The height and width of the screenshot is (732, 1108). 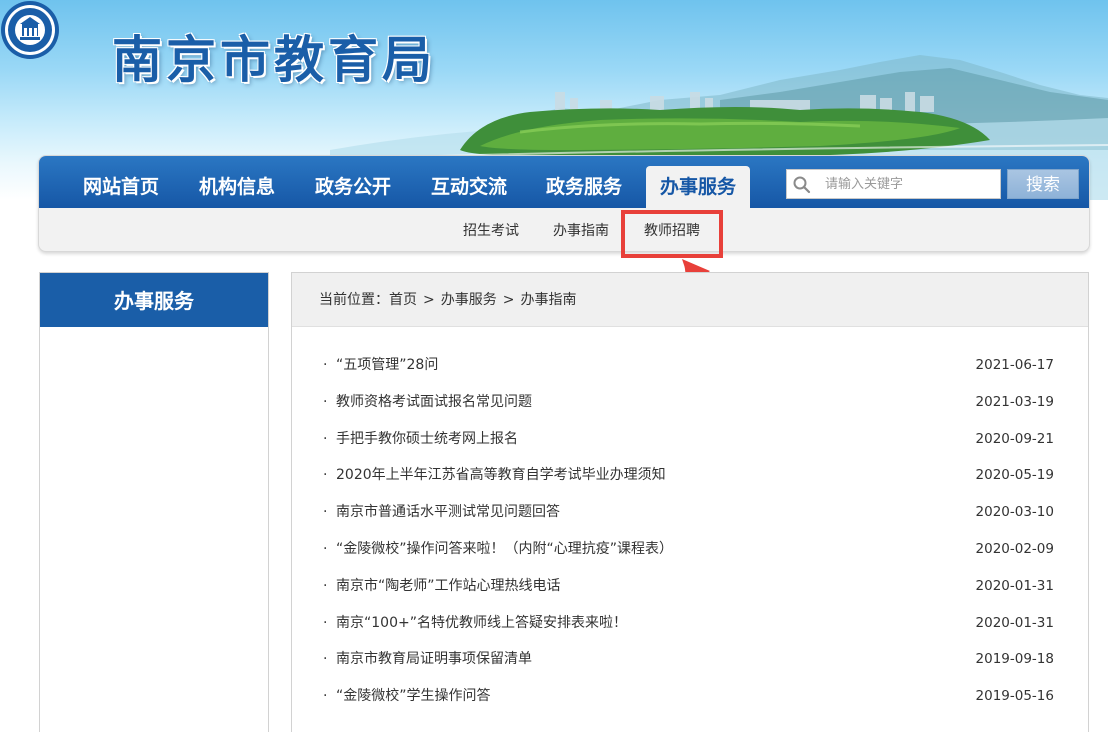 What do you see at coordinates (30, 30) in the screenshot?
I see `city-seal-icon` at bounding box center [30, 30].